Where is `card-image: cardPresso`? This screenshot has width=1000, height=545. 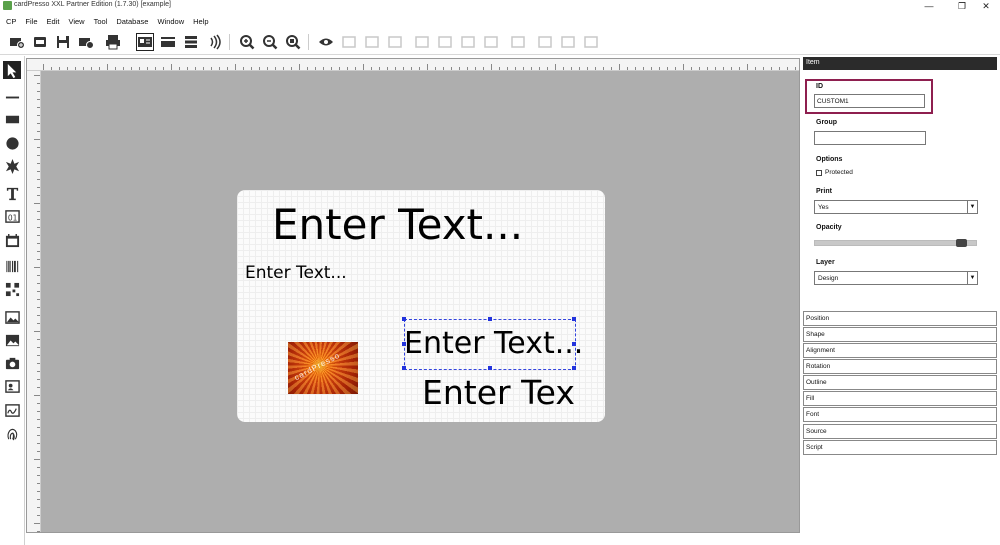
card-image: cardPresso is located at coordinates (323, 368).